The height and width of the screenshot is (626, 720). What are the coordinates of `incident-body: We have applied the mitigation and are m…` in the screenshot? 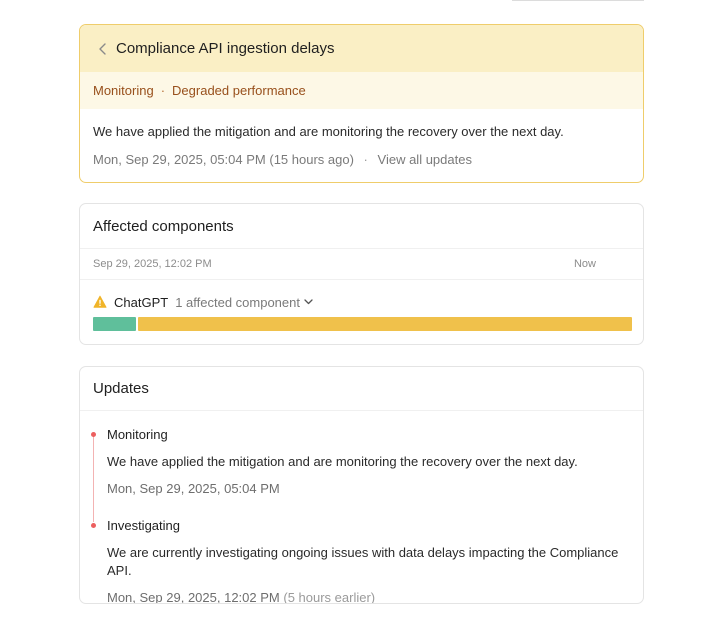 It's located at (361, 139).